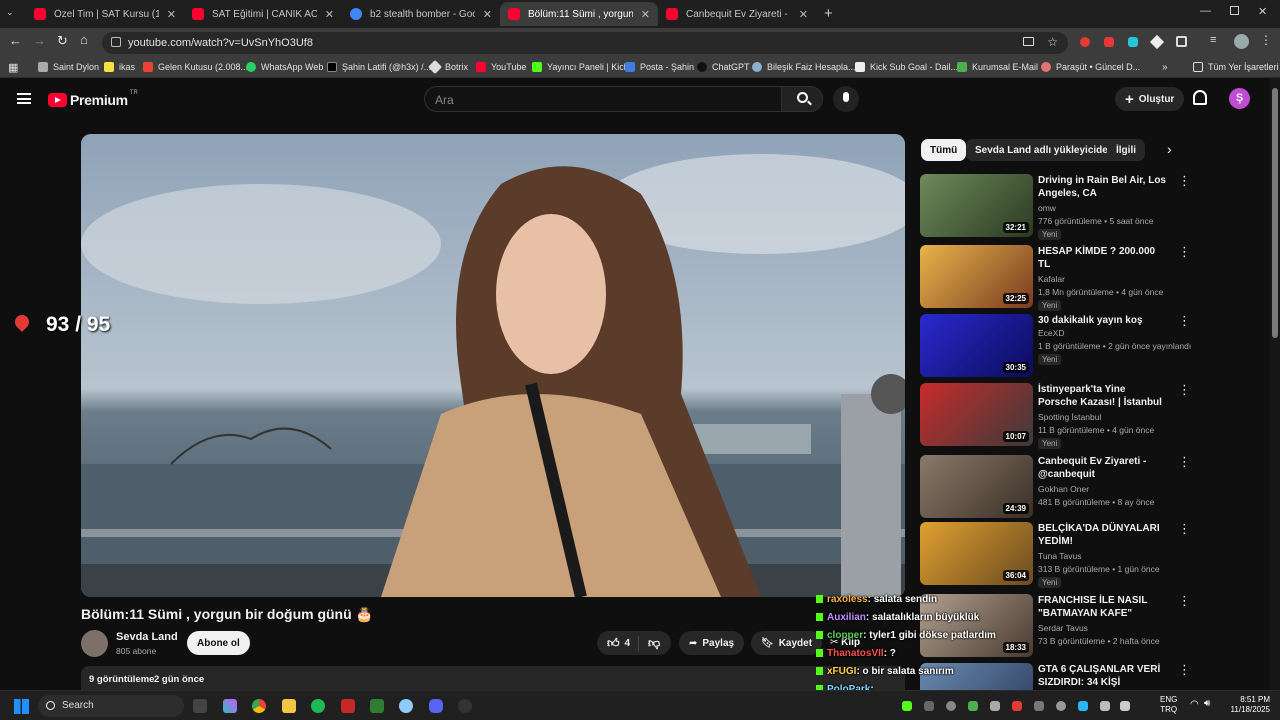  Describe the element at coordinates (263, 14) in the screenshot. I see `browser-tab: SAT Eğitimi | CANİK ACADEMY✕` at that location.